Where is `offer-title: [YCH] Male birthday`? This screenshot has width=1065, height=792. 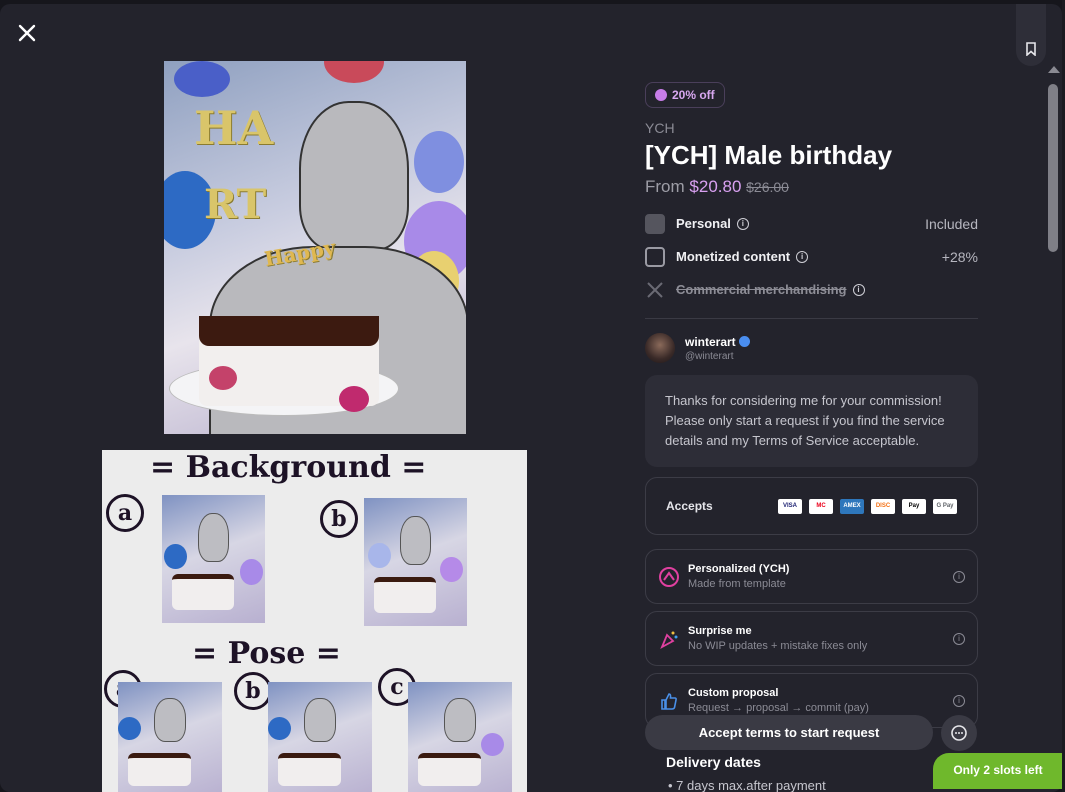
offer-title: [YCH] Male birthday is located at coordinates (769, 155).